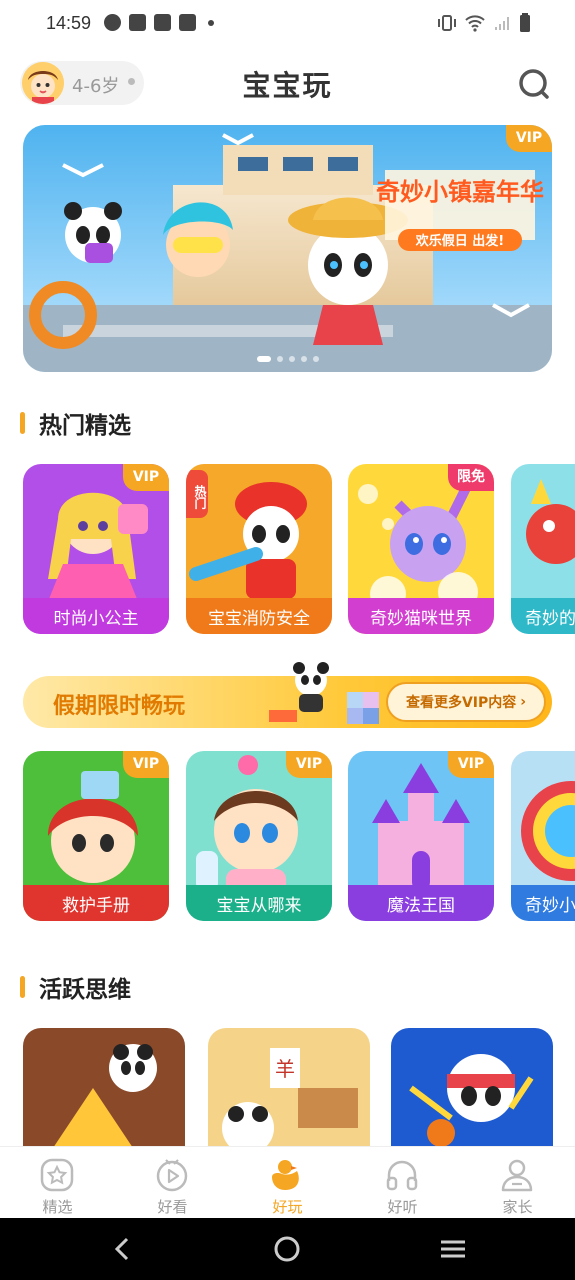 The height and width of the screenshot is (1280, 575). I want to click on banner-subtitle: 欢乐假日 出发!, so click(459, 241).